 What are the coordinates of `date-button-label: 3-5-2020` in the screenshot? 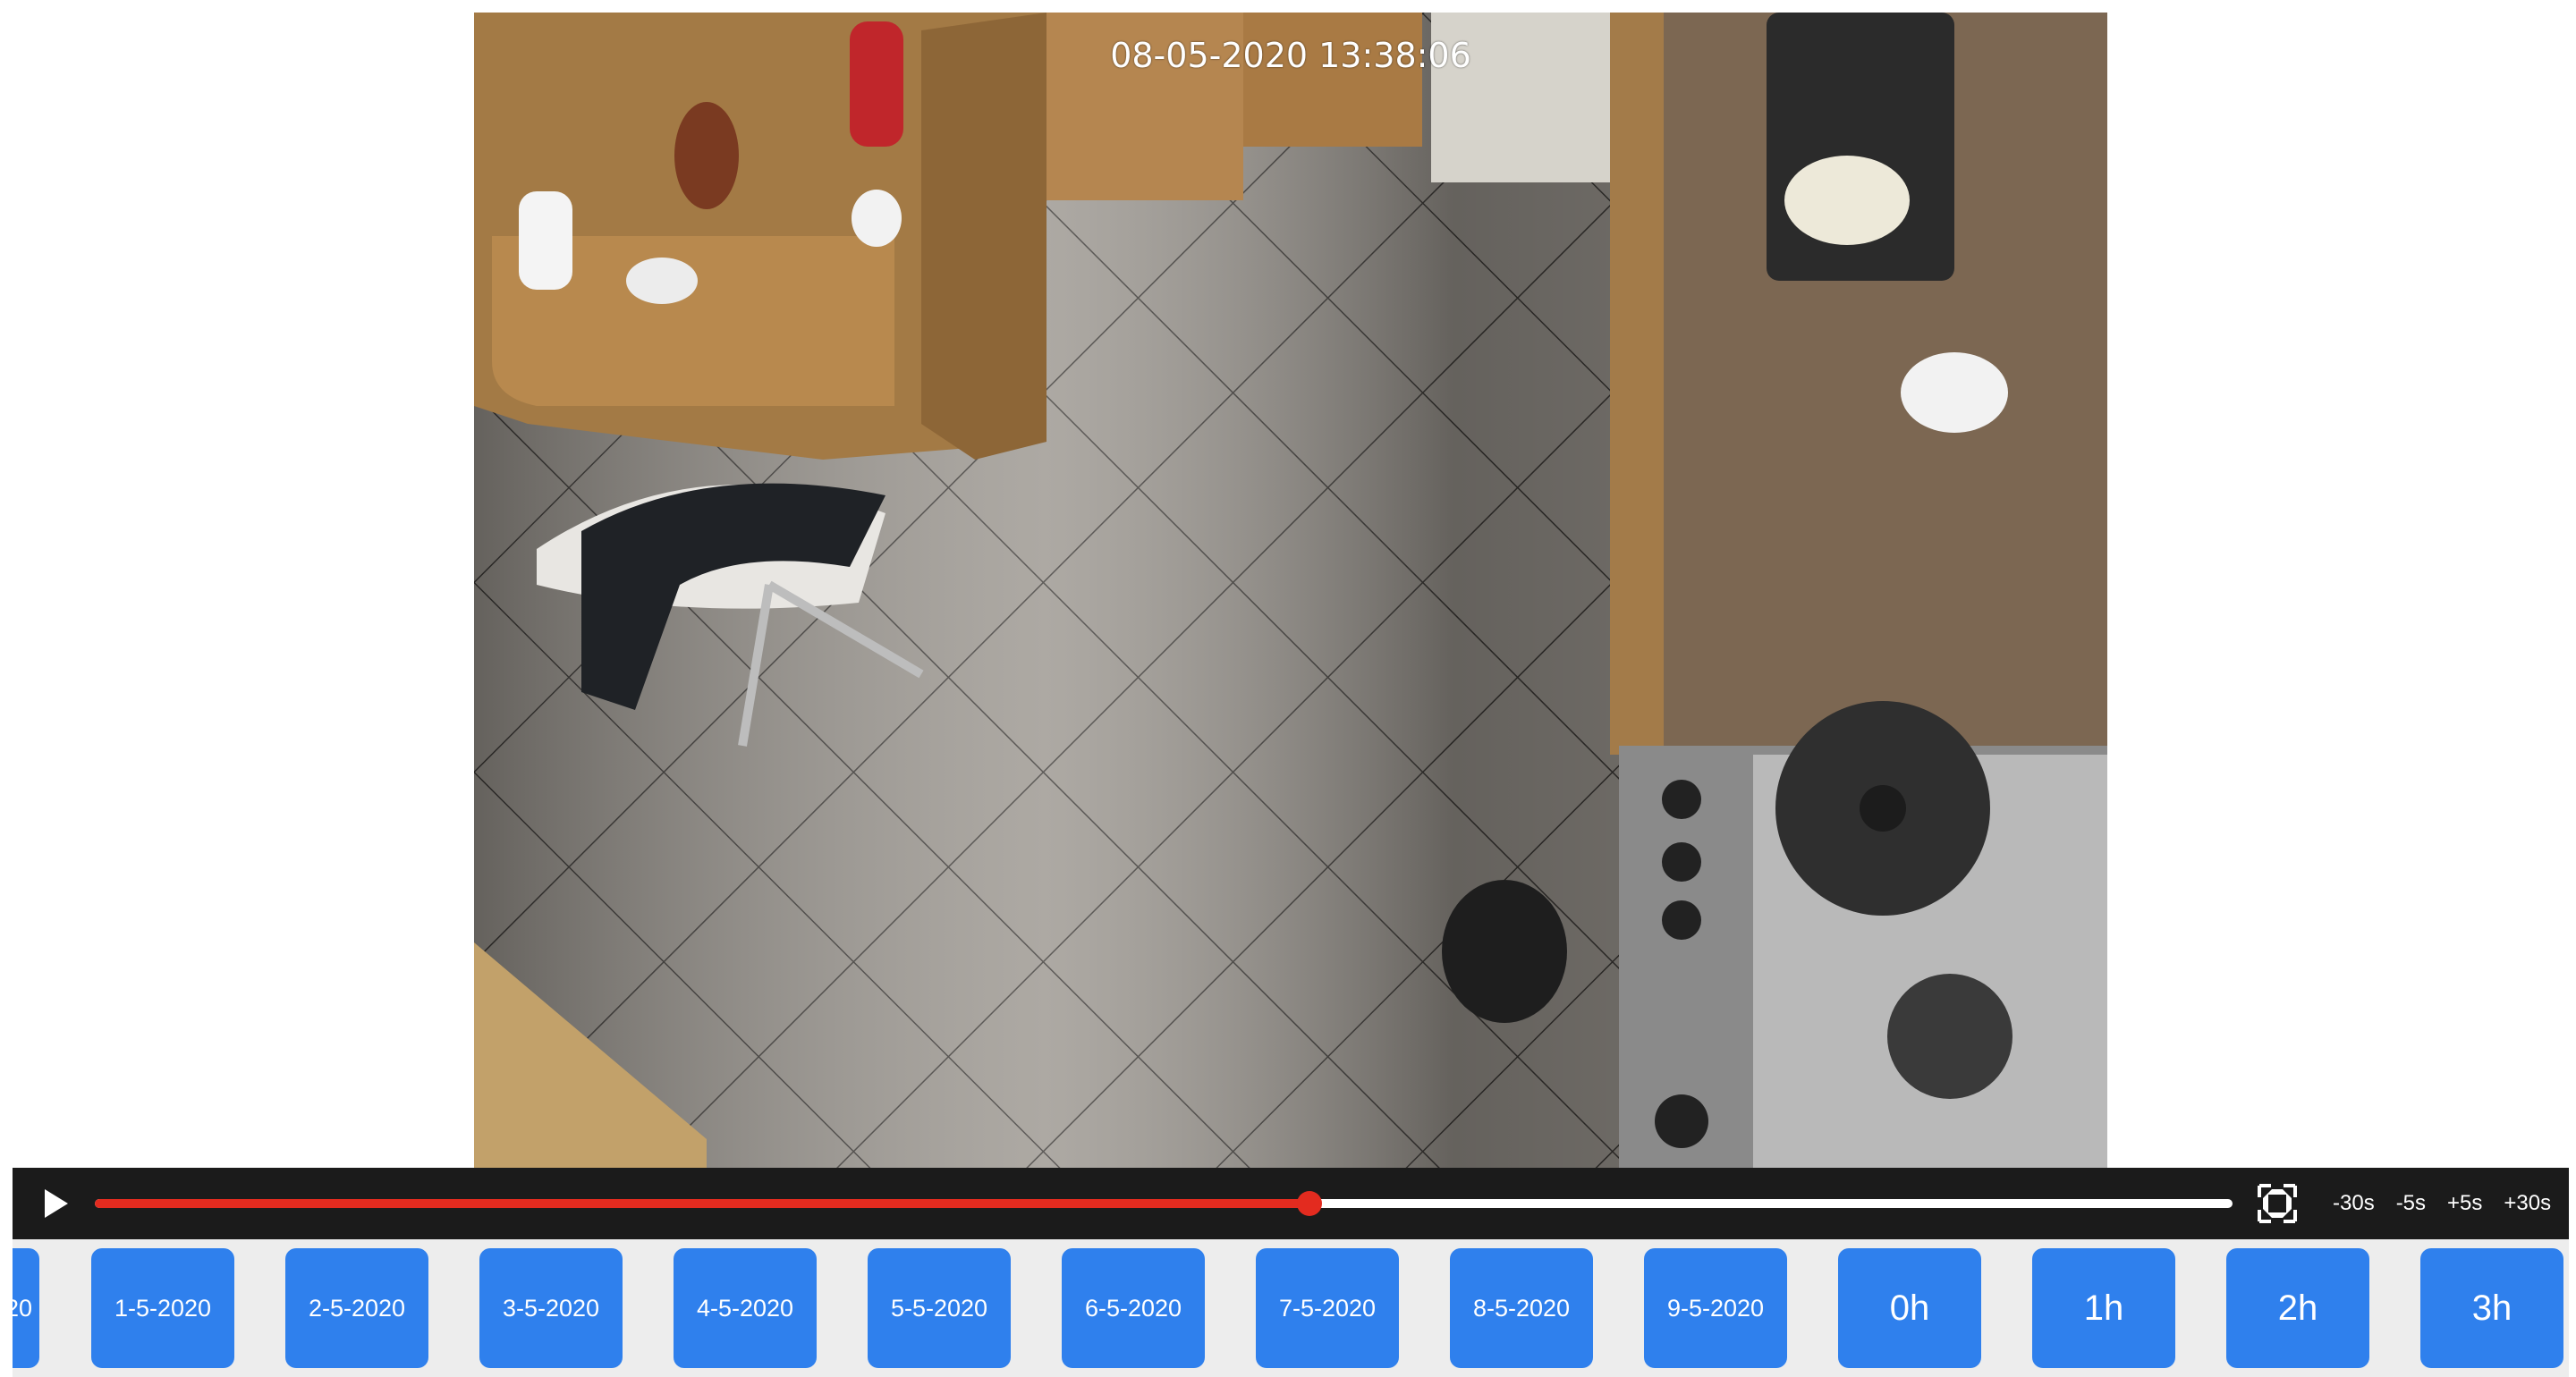 It's located at (551, 1308).